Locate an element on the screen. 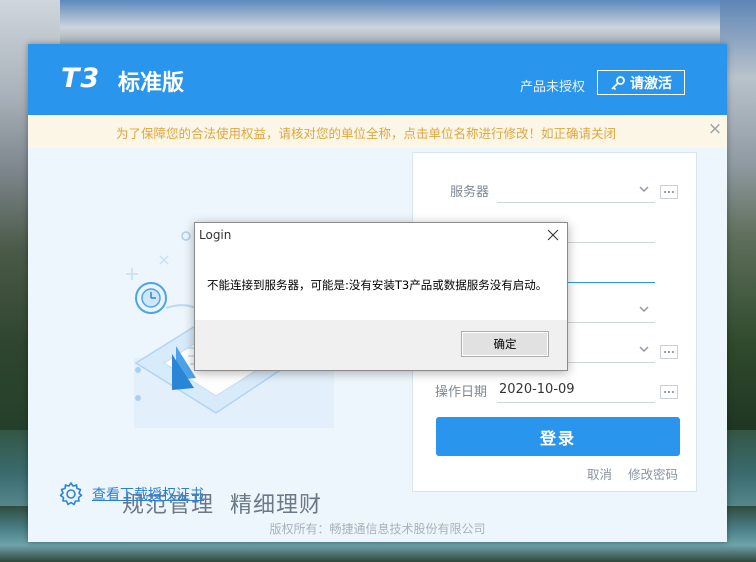  slogan-right: 精细理财 is located at coordinates (276, 505).